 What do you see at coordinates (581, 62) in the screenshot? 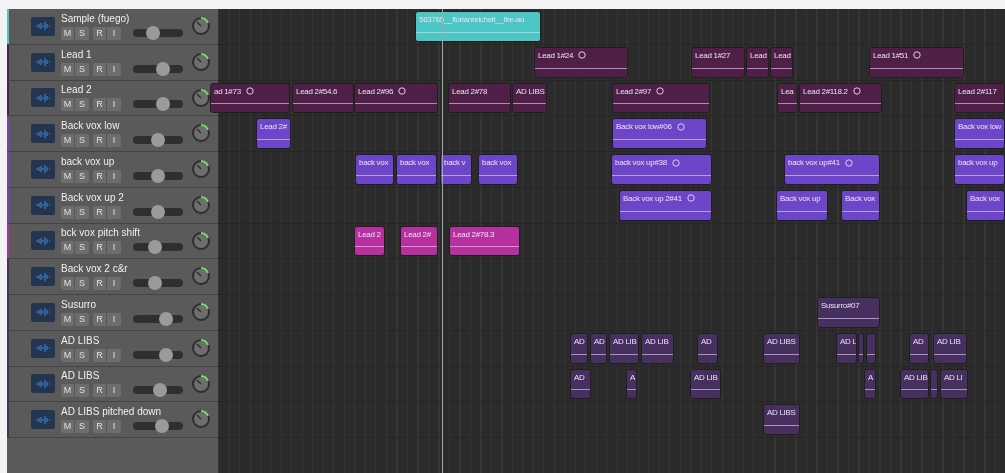
I see `audio-region: Lead 1#24` at bounding box center [581, 62].